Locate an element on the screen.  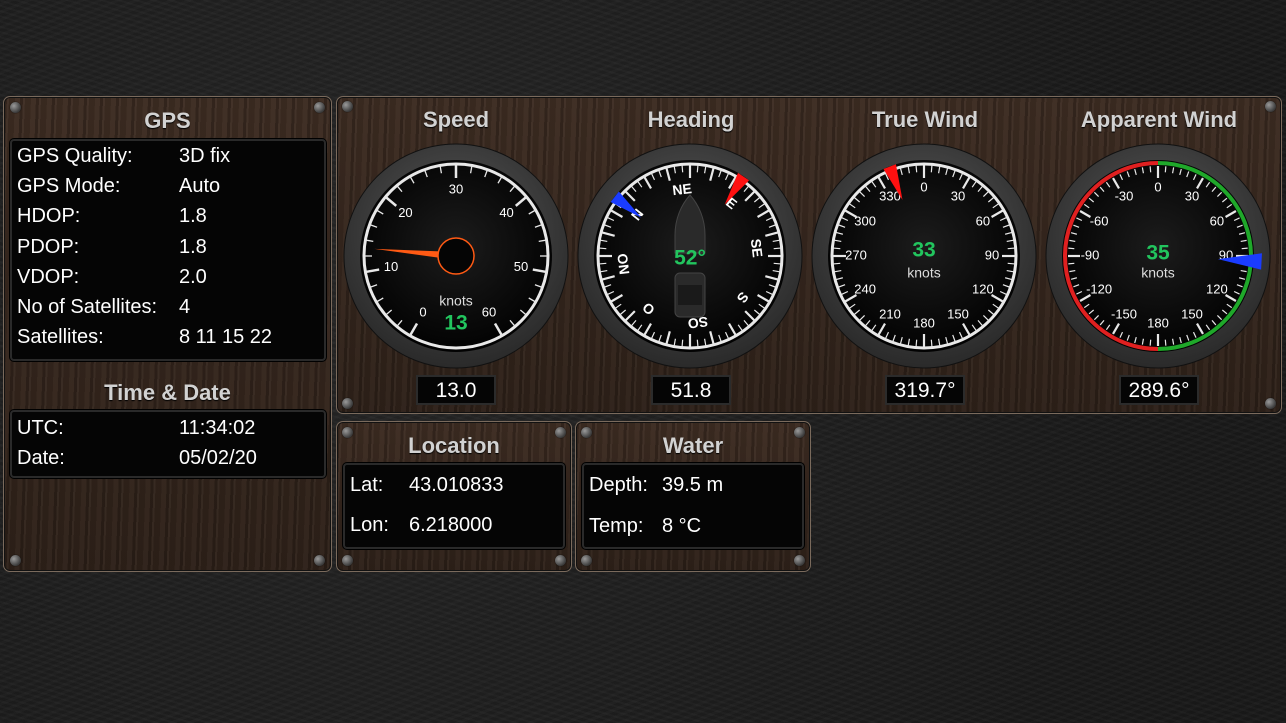
lat-label: Lat: is located at coordinates (367, 485).